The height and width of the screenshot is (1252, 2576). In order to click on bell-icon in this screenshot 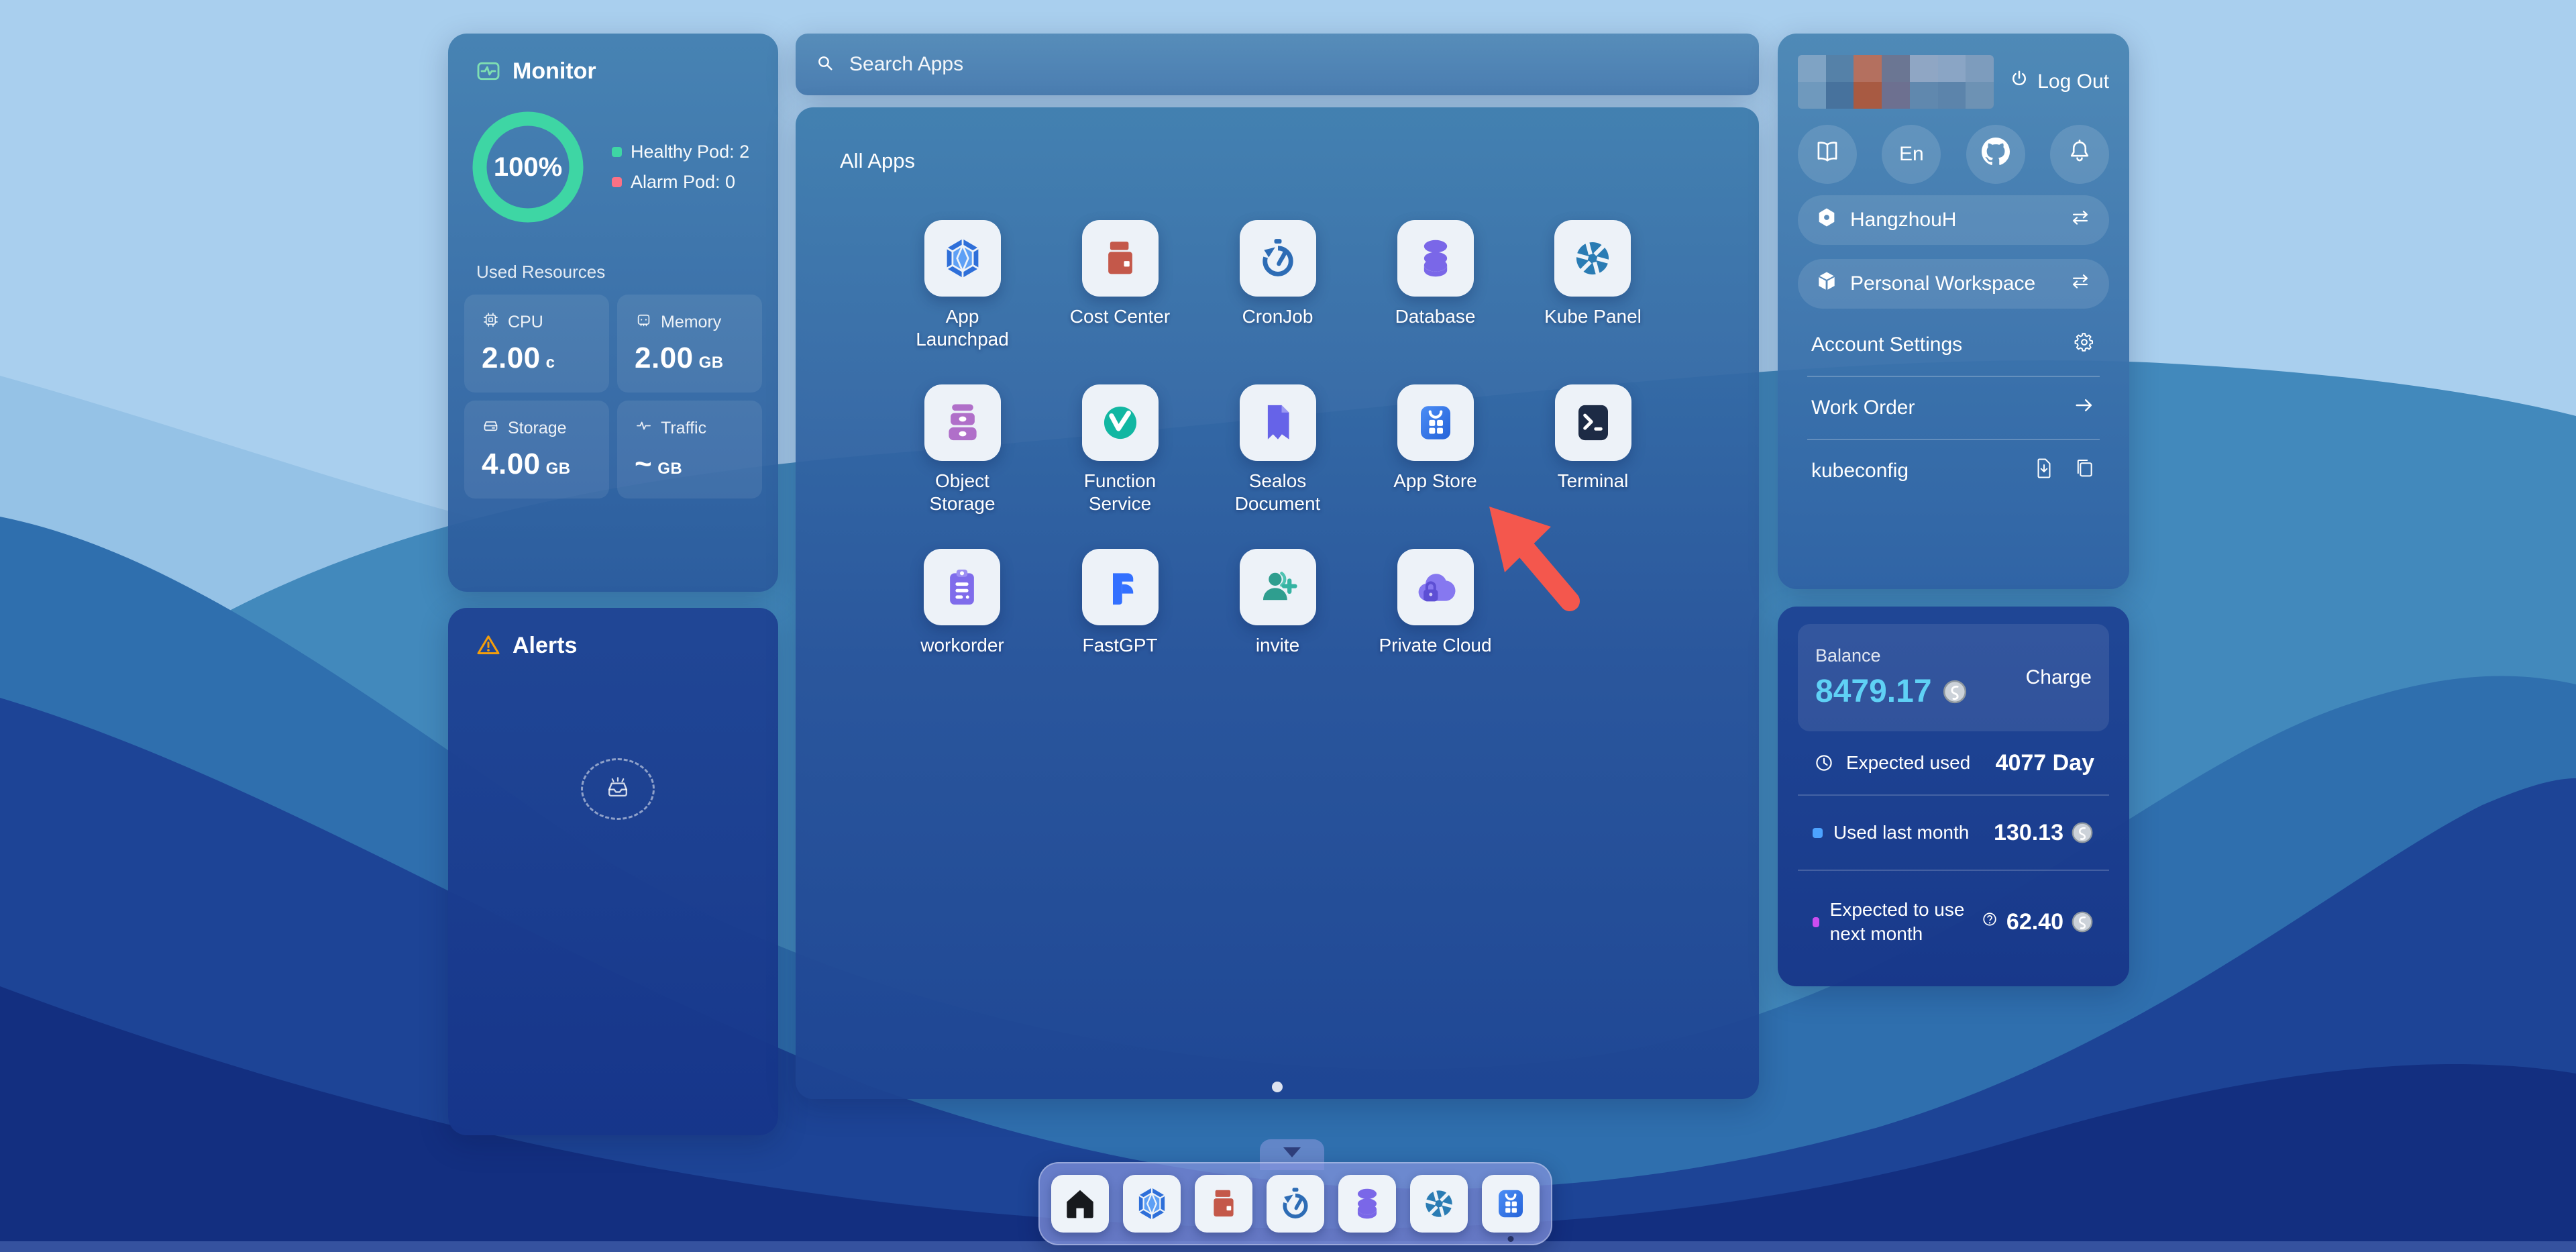, I will do `click(2079, 154)`.